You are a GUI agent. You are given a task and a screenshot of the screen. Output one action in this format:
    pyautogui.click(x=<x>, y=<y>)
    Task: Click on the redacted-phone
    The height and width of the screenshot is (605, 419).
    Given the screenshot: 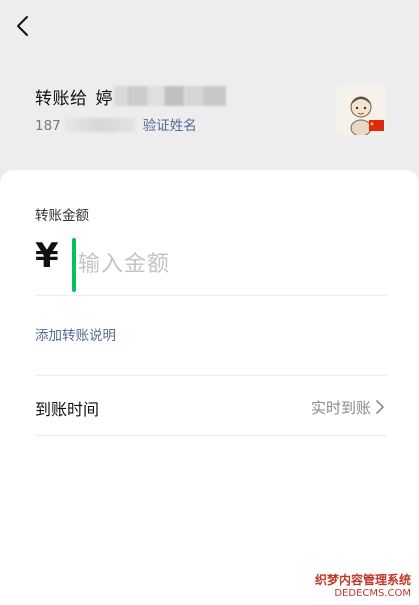 What is the action you would take?
    pyautogui.click(x=99, y=125)
    